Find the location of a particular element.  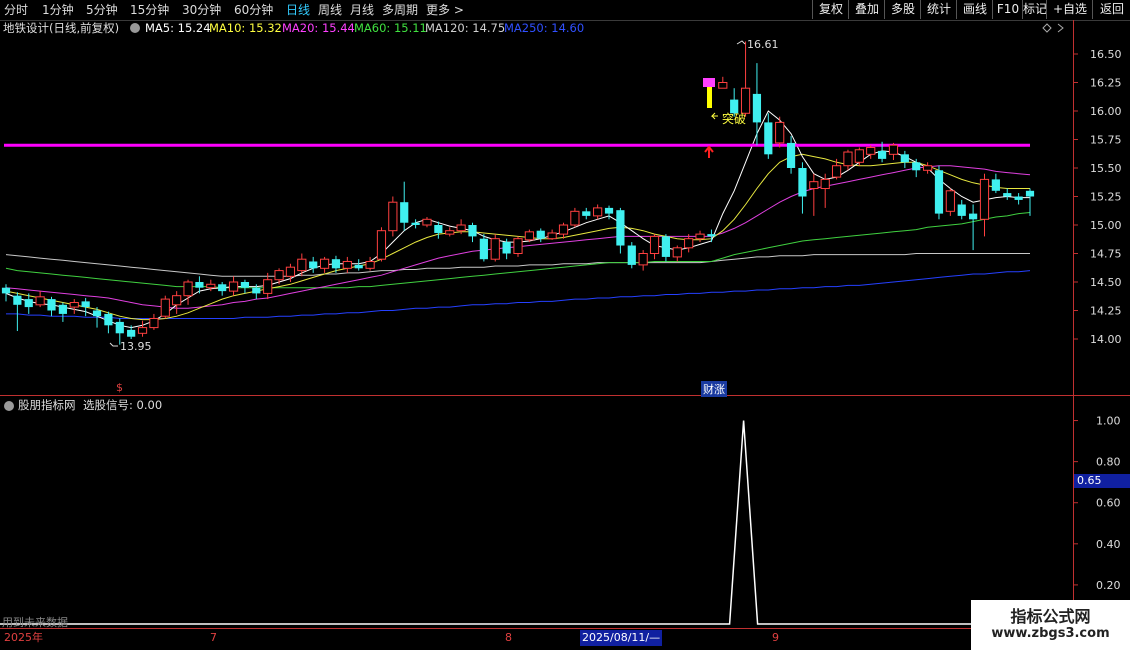

tab-weekly: 周线 is located at coordinates (330, 10).